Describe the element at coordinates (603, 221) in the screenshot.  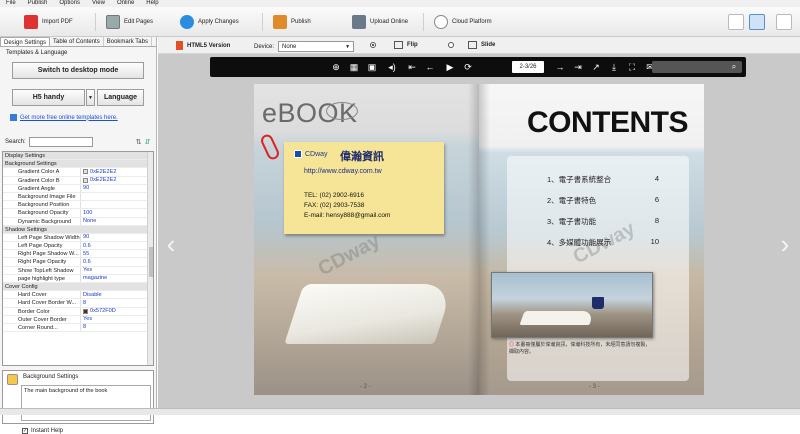
I see `toc-item: 3、電子書功能 8` at that location.